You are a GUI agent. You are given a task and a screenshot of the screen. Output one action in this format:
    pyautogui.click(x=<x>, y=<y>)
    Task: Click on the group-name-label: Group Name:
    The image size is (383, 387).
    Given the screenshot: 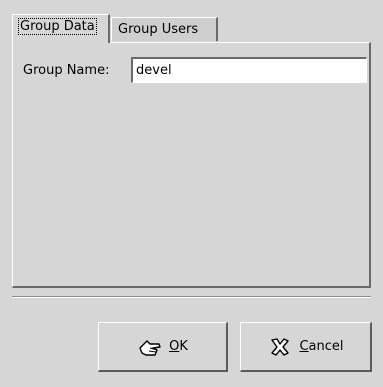 What is the action you would take?
    pyautogui.click(x=66, y=70)
    